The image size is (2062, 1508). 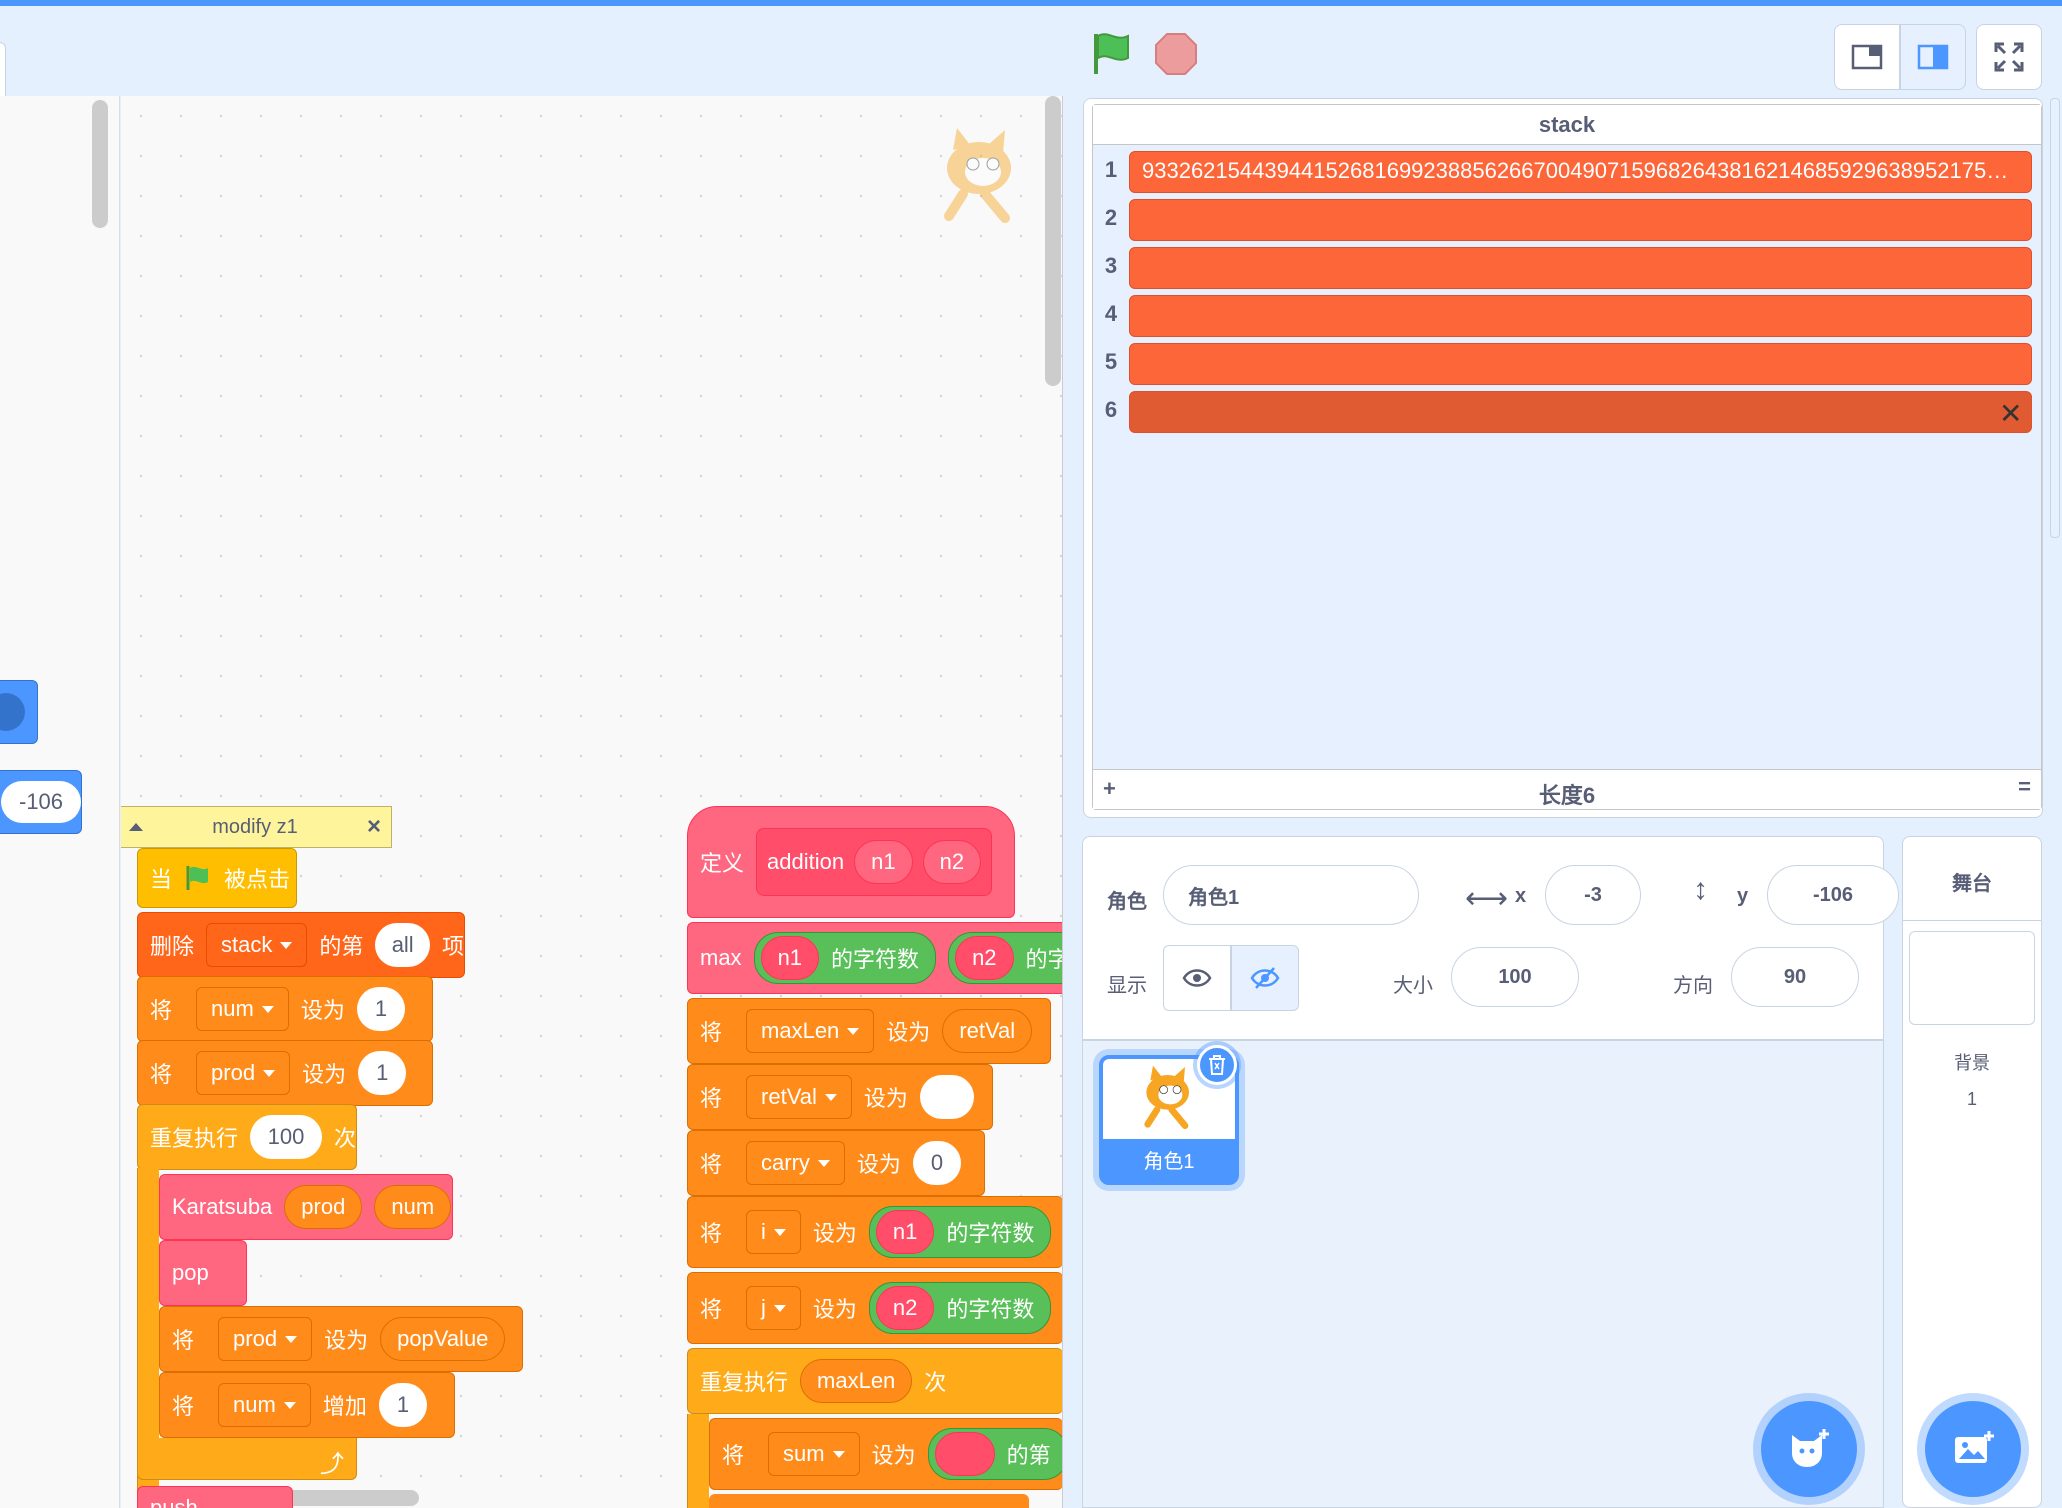 I want to click on set-prod-block: 将 prod 设为 1, so click(x=285, y=1073).